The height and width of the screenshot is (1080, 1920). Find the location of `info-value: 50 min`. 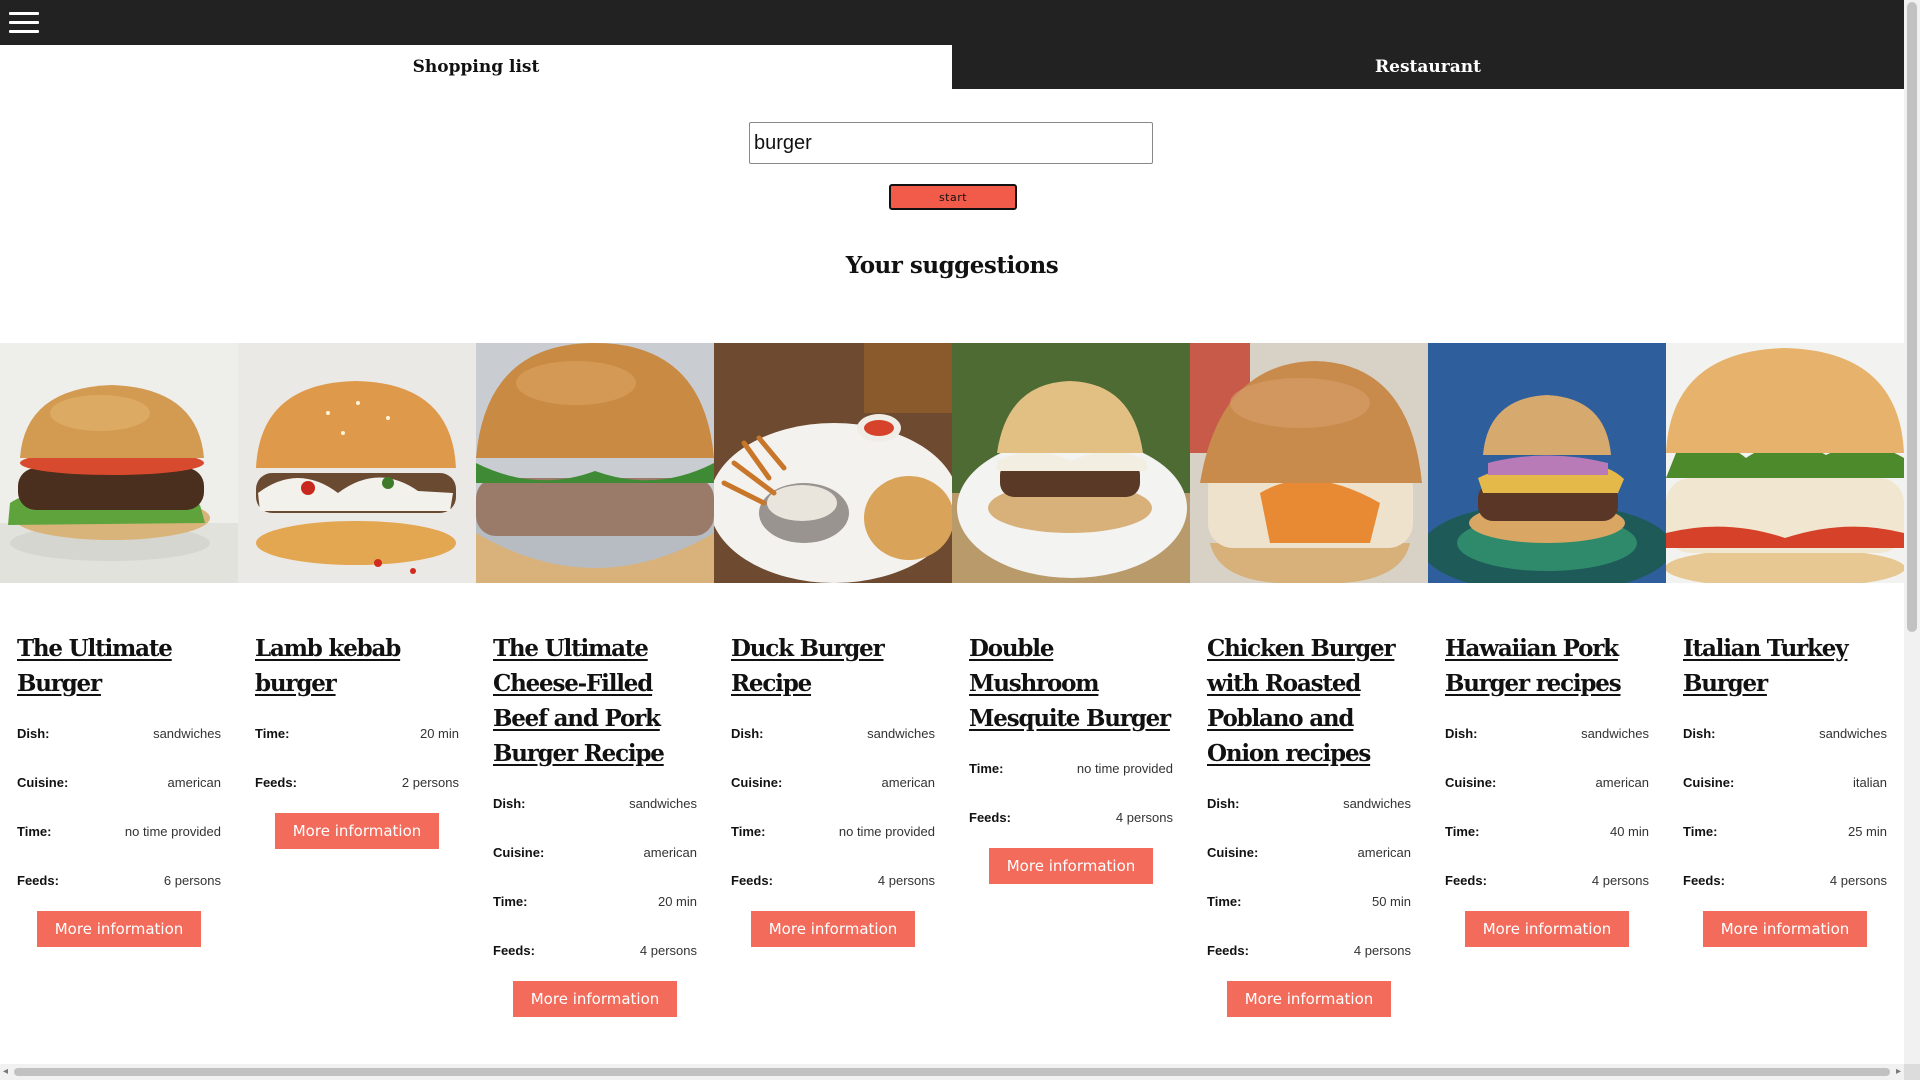

info-value: 50 min is located at coordinates (1391, 901).